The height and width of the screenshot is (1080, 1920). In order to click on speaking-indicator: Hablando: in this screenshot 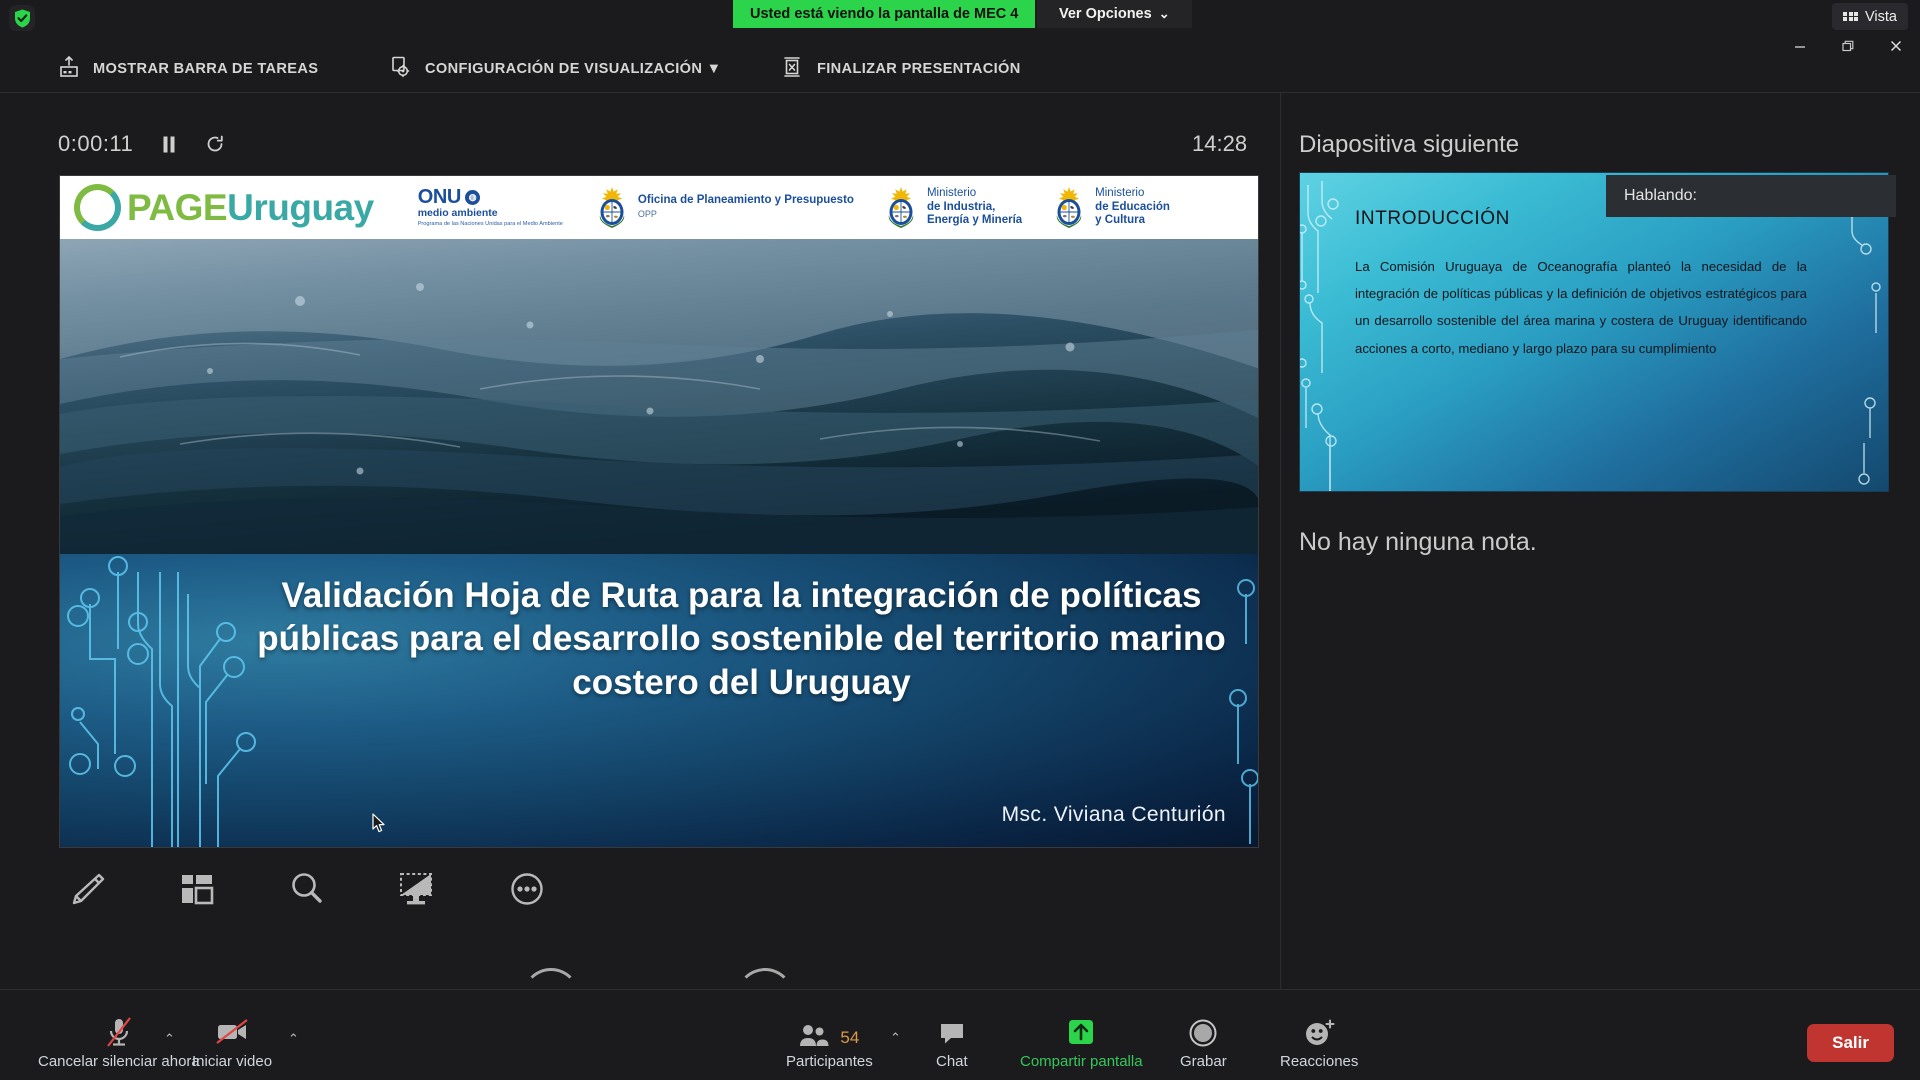, I will do `click(1751, 196)`.